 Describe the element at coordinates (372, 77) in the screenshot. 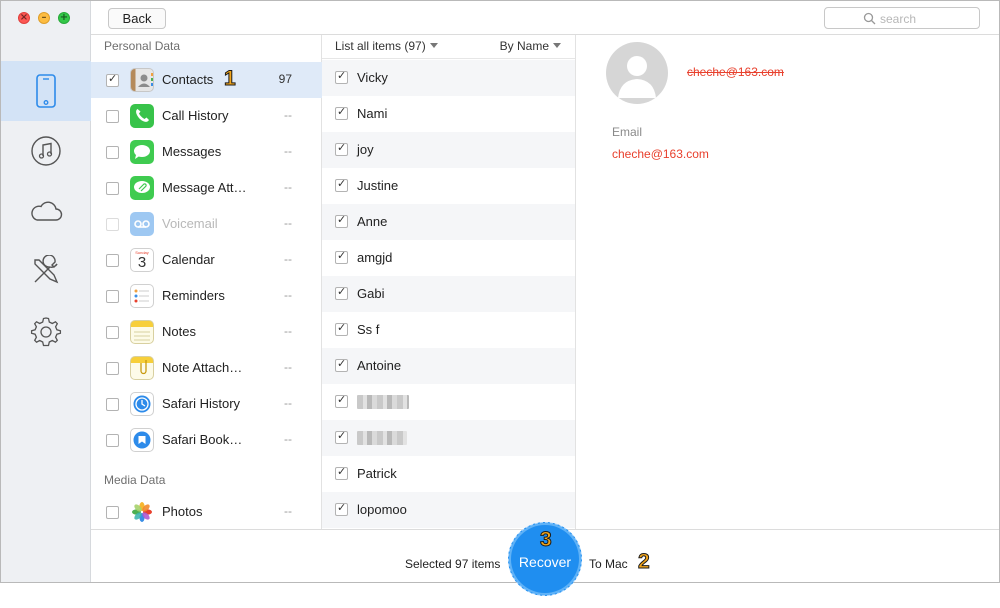

I see `item-name: Vicky` at that location.